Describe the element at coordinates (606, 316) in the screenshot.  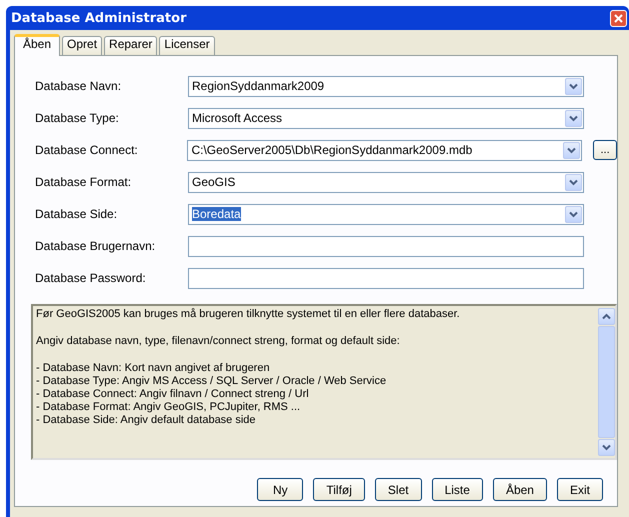
I see `scroll-up-icon` at that location.